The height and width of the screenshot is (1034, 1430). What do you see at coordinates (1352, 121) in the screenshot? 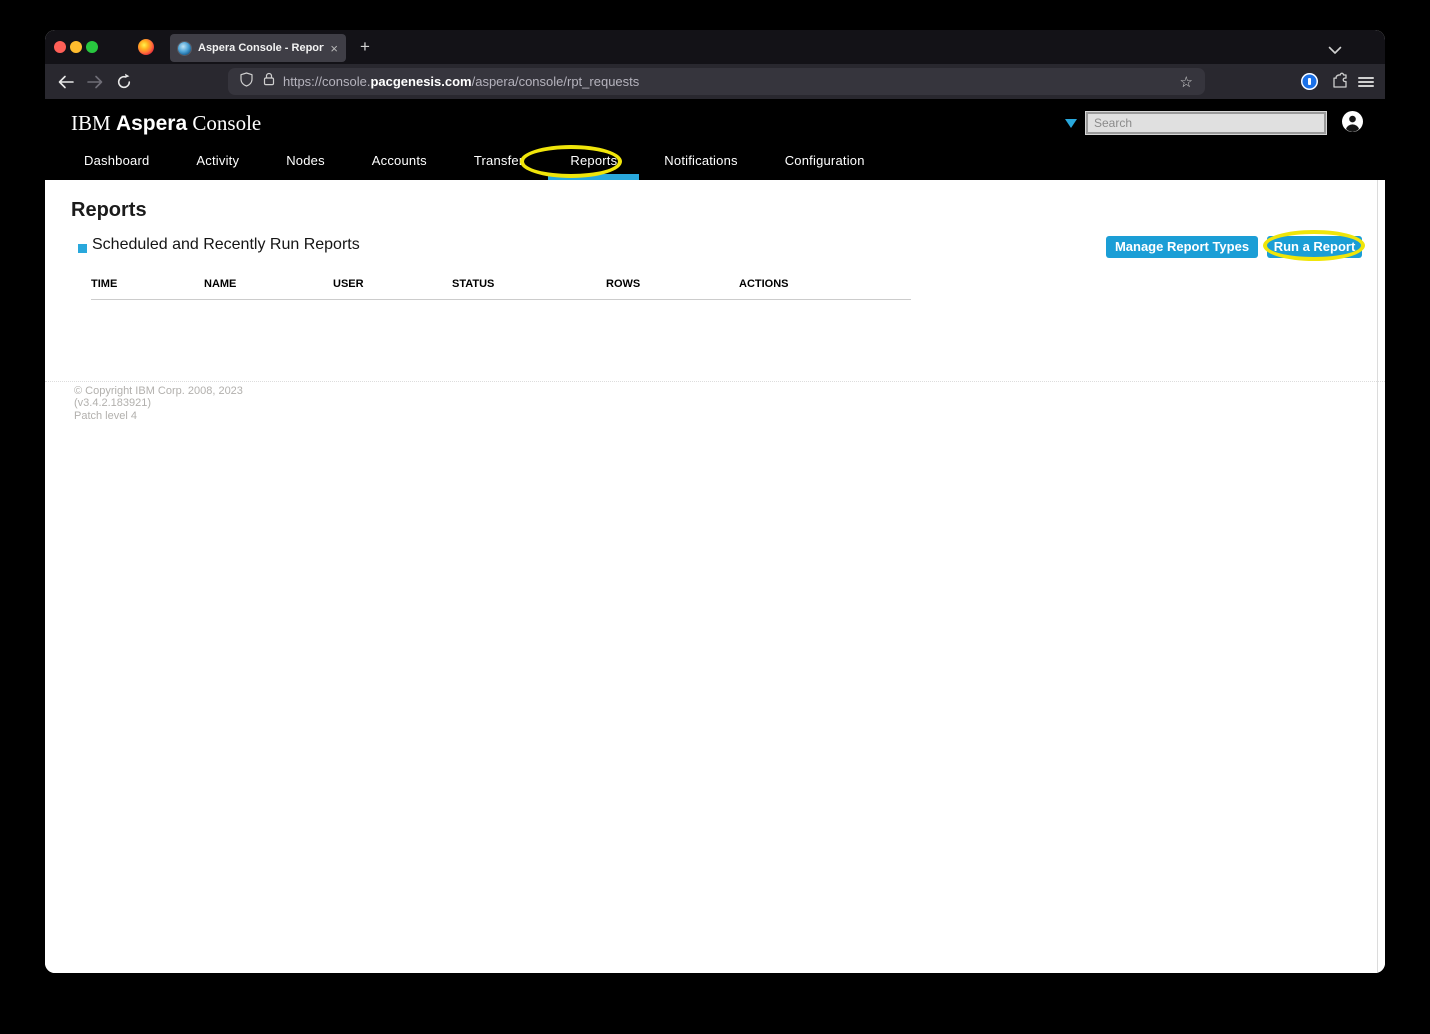
I see `user-avatar-icon` at bounding box center [1352, 121].